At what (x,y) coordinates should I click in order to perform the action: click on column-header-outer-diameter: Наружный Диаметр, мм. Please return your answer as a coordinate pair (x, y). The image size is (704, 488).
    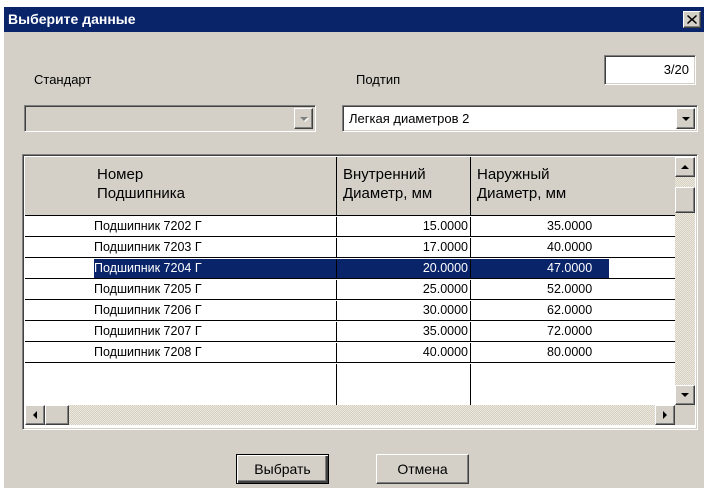
    Looking at the image, I should click on (573, 186).